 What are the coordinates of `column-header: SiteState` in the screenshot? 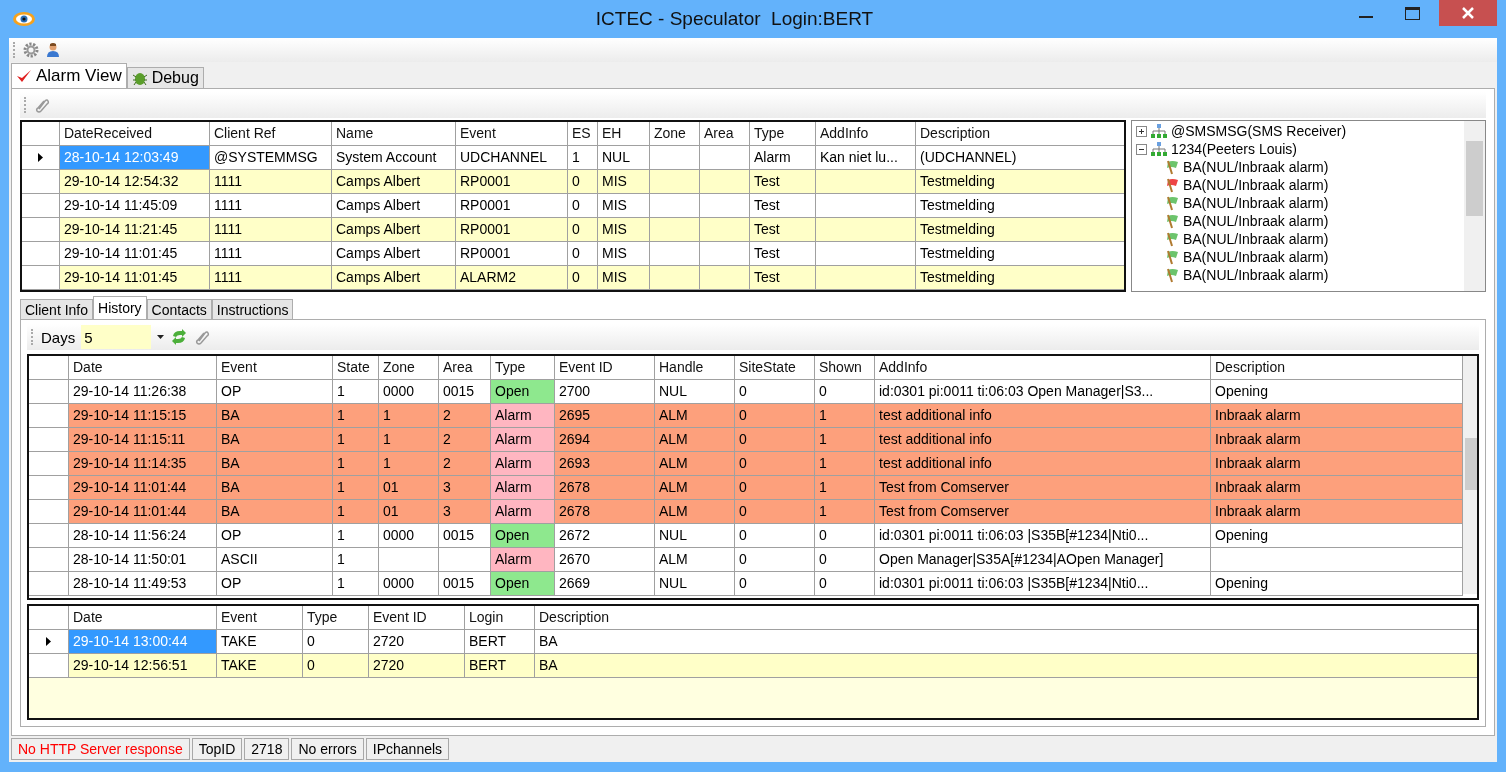 It's located at (775, 368).